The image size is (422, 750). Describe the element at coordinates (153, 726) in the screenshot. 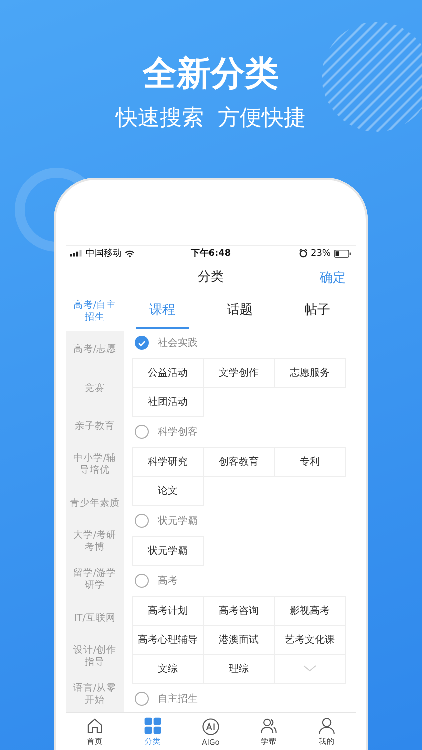

I see `grid-icon` at that location.